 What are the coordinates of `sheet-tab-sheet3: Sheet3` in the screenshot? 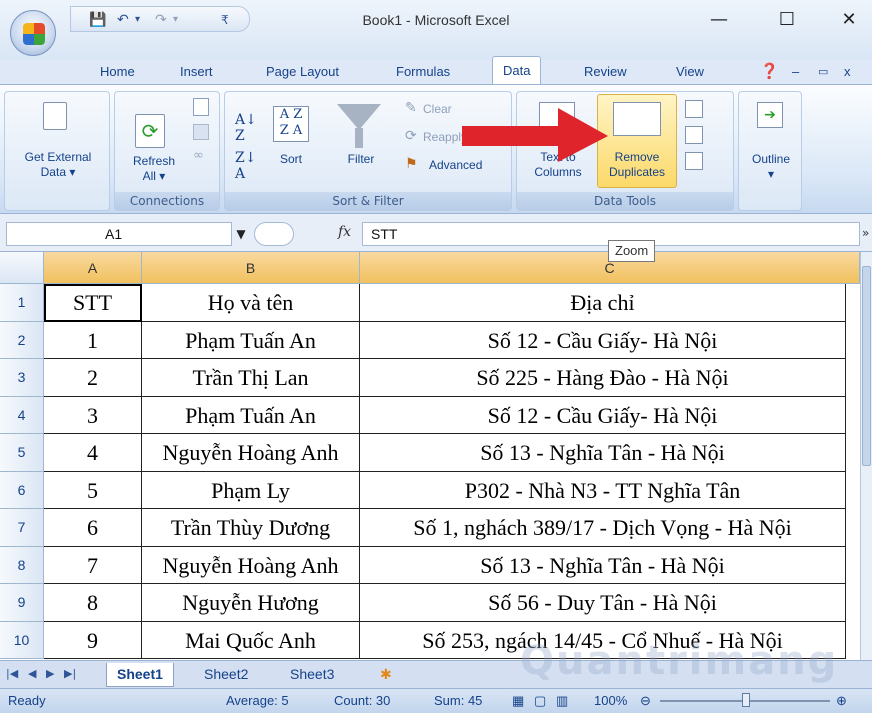 It's located at (312, 675).